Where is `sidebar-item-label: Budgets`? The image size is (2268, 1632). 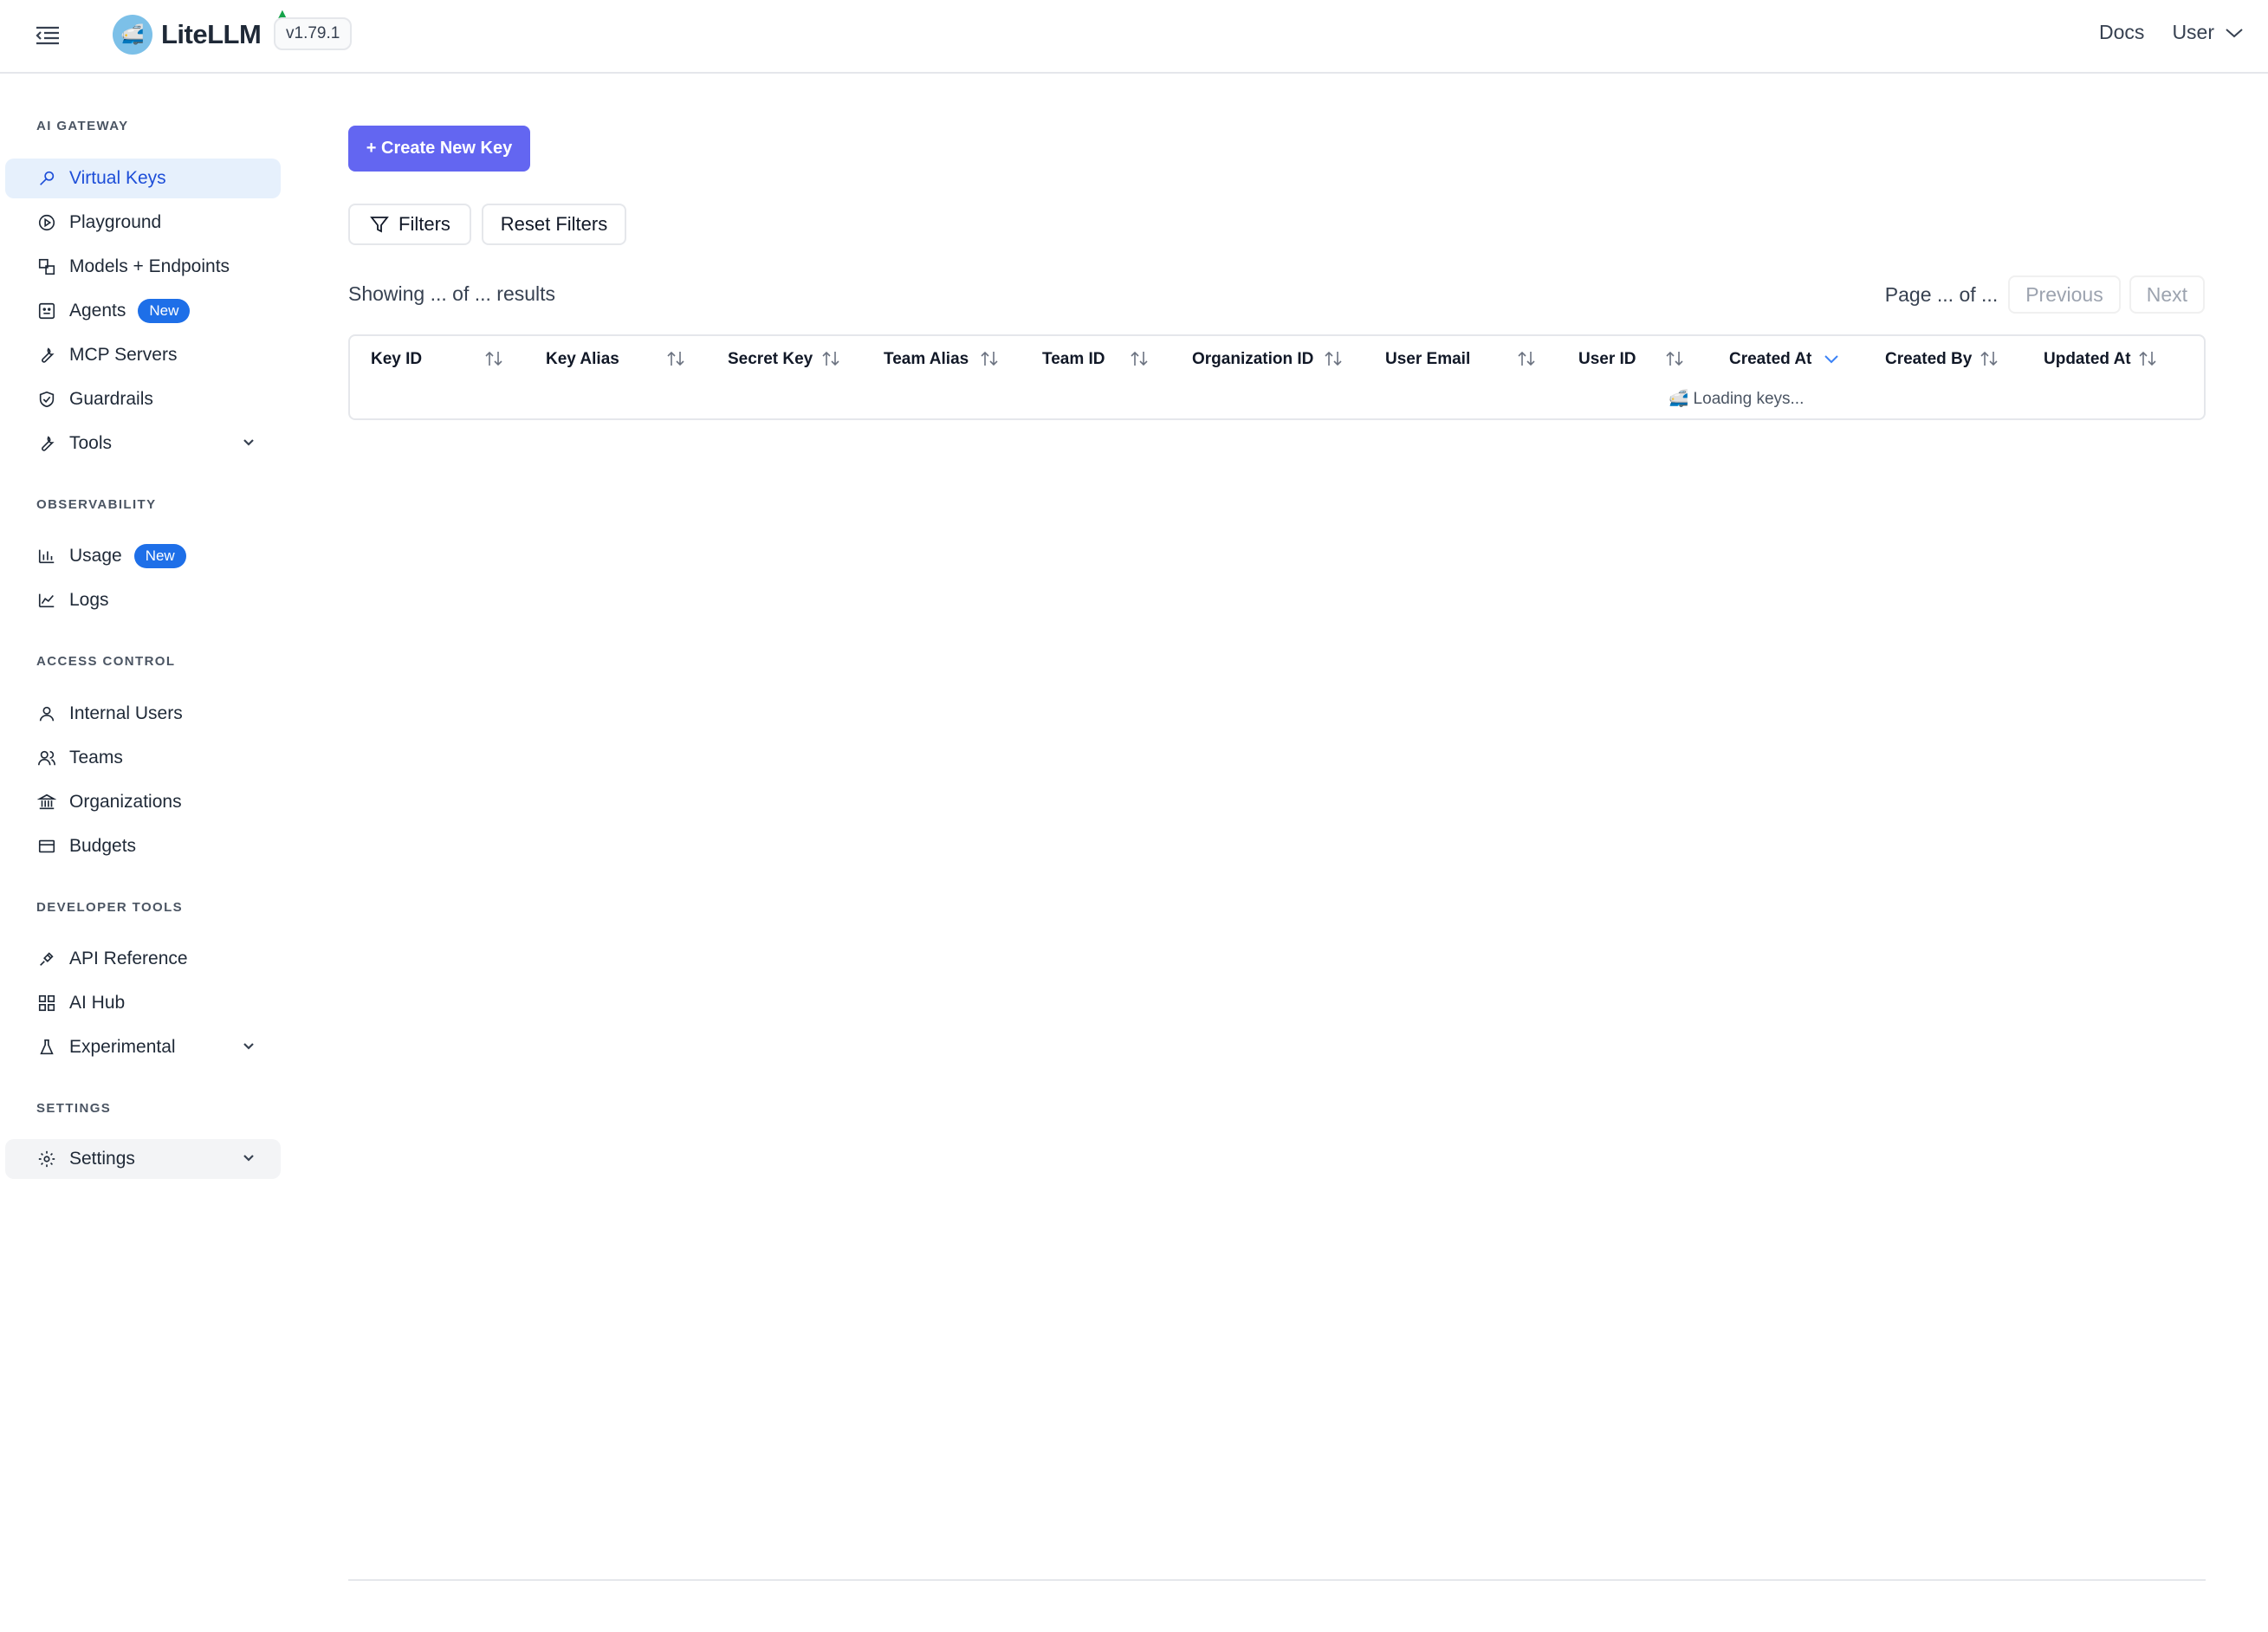 sidebar-item-label: Budgets is located at coordinates (103, 846).